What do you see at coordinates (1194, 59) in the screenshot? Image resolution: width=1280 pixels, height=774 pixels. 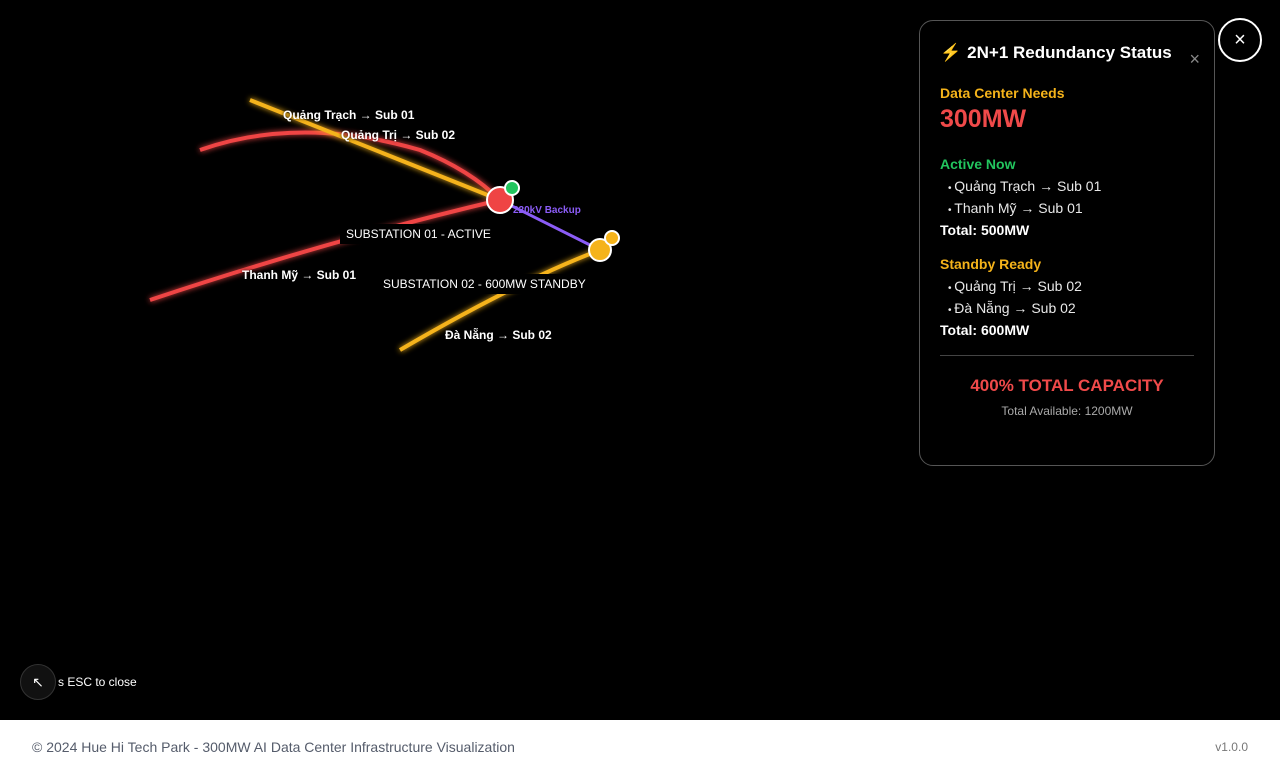 I see `panel-close-icon: ×` at bounding box center [1194, 59].